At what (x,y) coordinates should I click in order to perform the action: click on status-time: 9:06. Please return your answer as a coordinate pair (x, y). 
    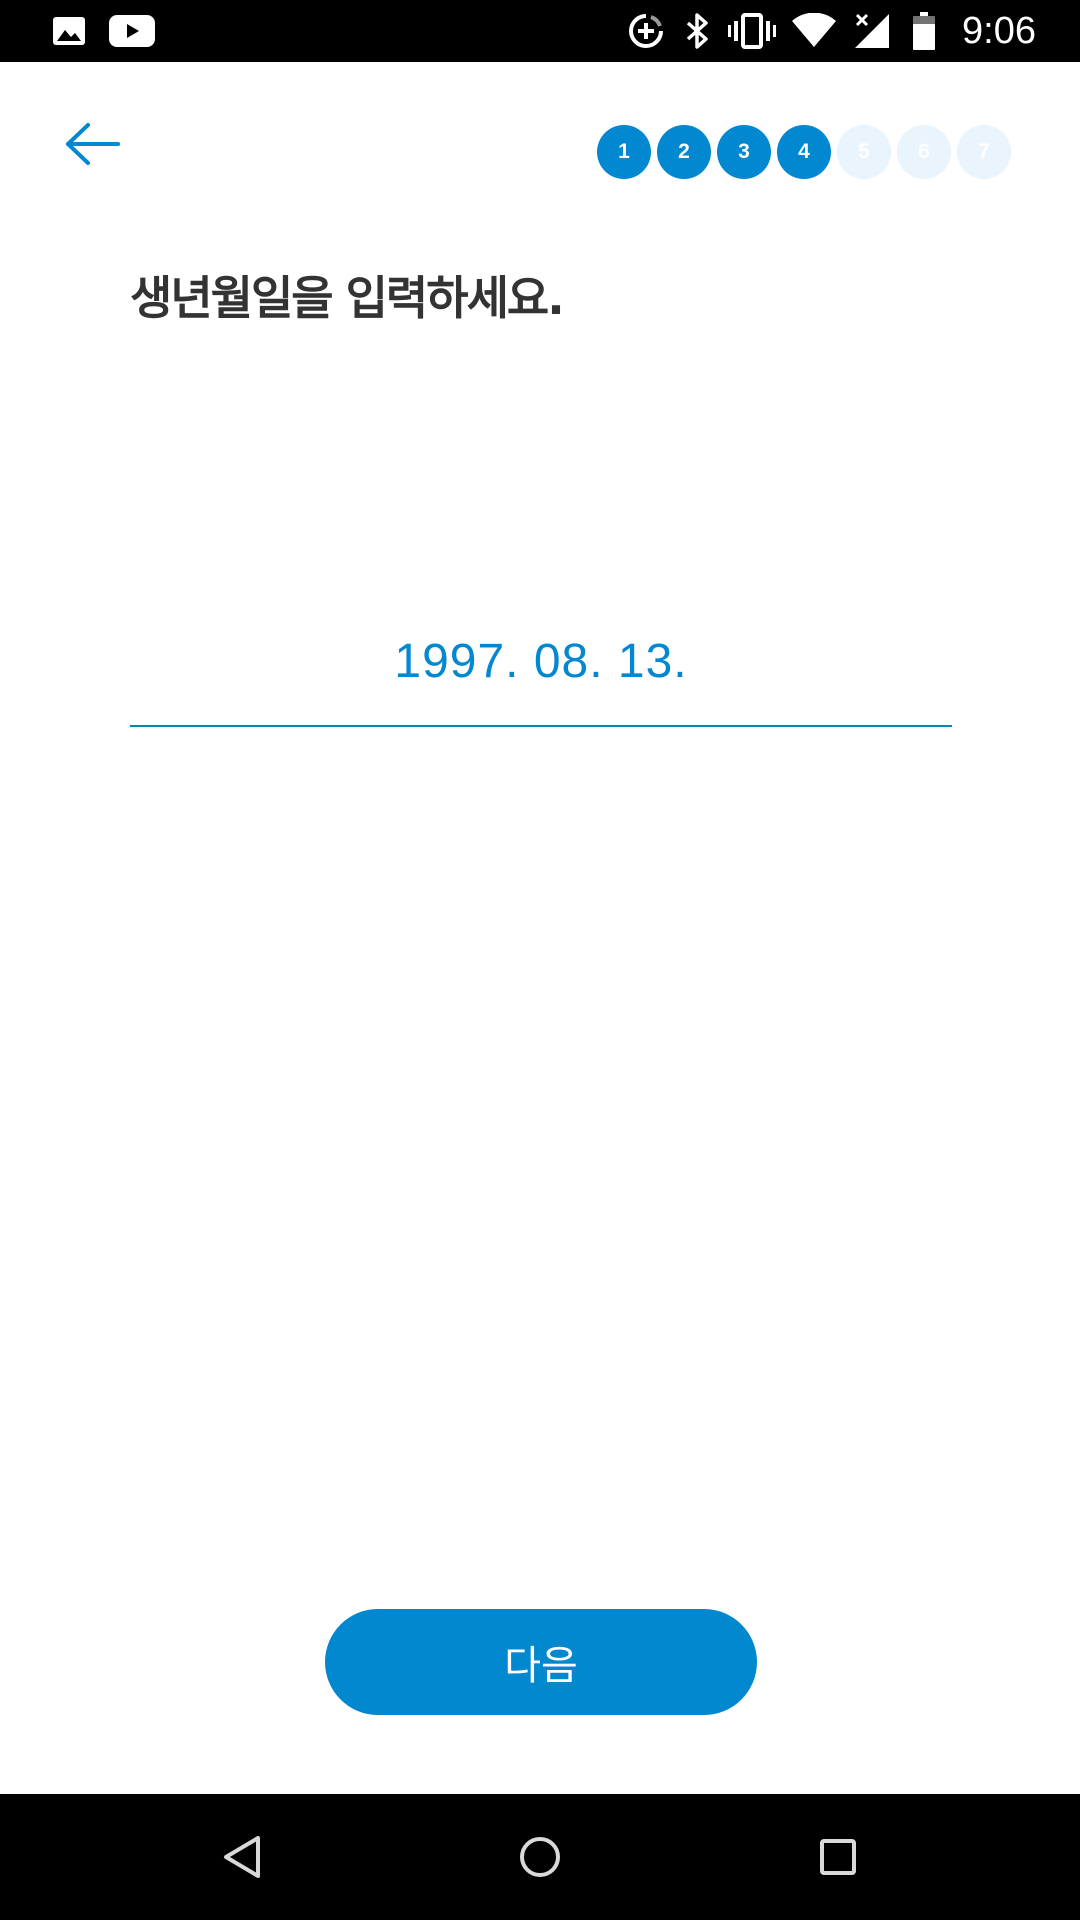
    Looking at the image, I should click on (999, 31).